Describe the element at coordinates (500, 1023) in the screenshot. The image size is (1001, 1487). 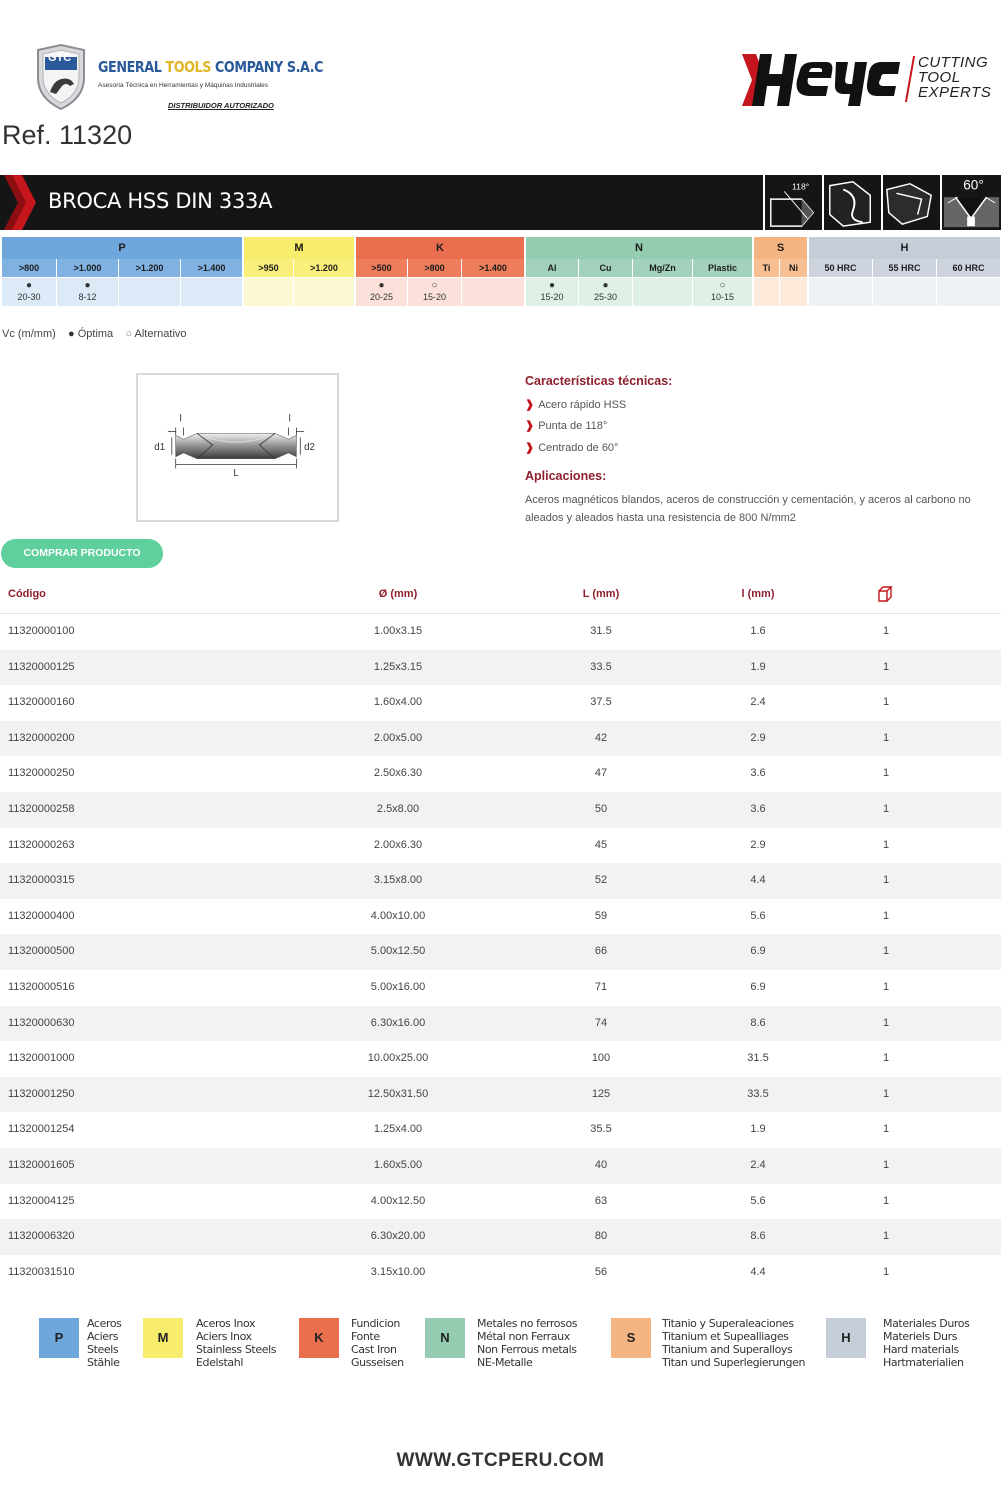
I see `table-row: 11320000630 6.30x16.00 74 8.6 1` at that location.